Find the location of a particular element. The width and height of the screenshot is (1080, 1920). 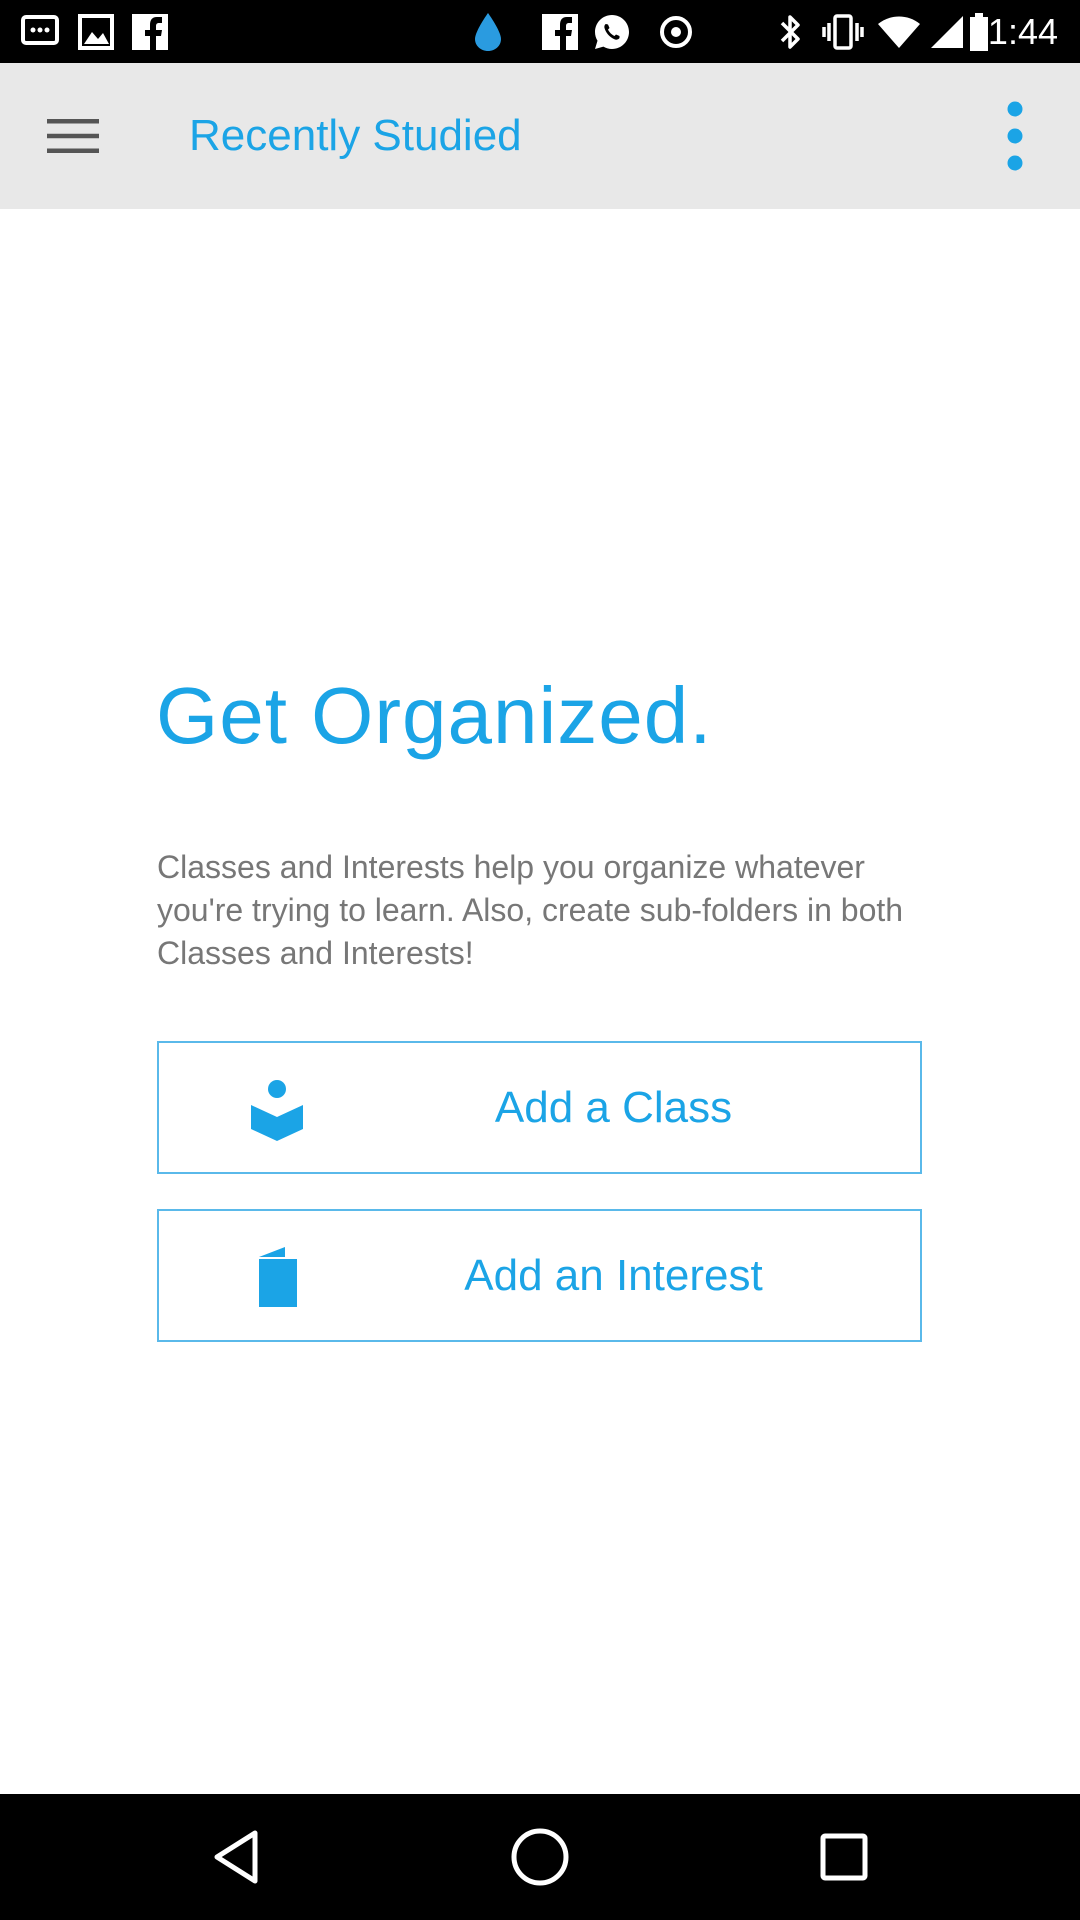

more-options-button is located at coordinates (1015, 136).